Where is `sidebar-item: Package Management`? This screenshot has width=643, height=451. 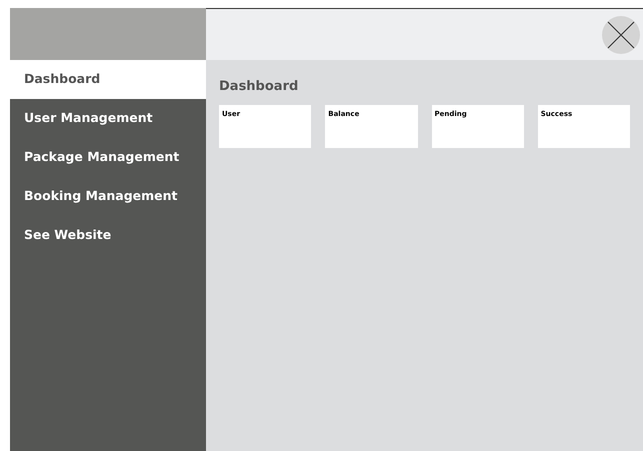
sidebar-item: Package Management is located at coordinates (108, 157).